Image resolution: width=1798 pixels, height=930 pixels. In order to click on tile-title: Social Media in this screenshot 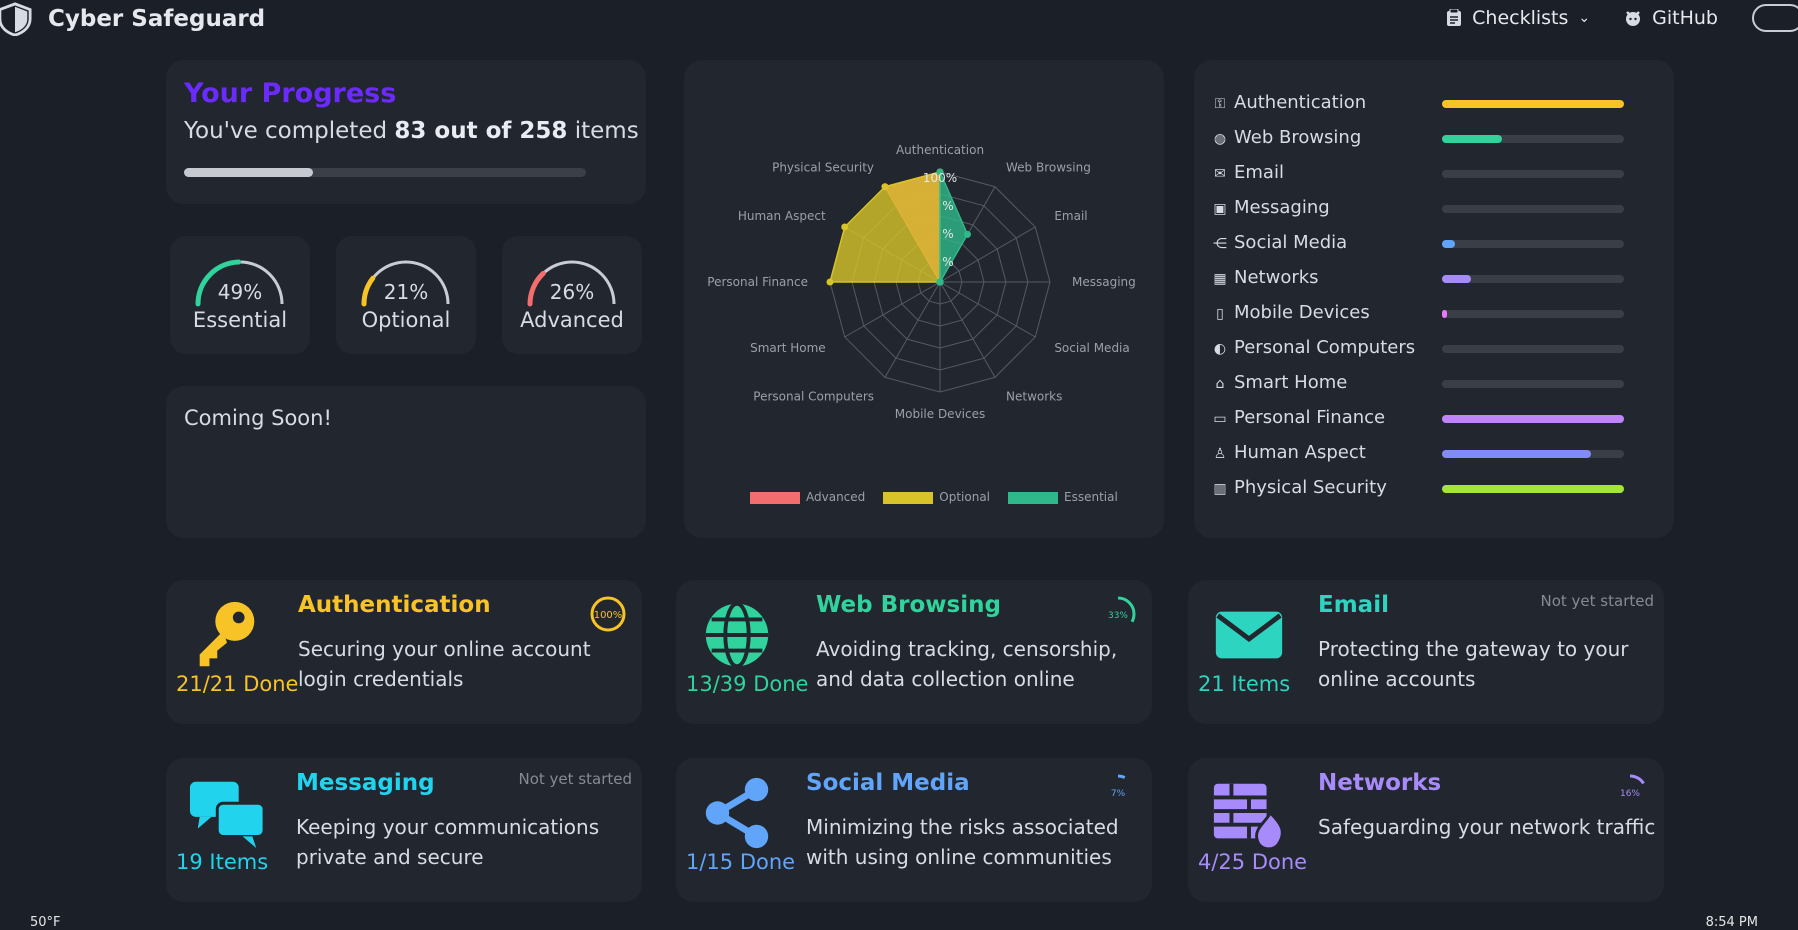, I will do `click(888, 783)`.